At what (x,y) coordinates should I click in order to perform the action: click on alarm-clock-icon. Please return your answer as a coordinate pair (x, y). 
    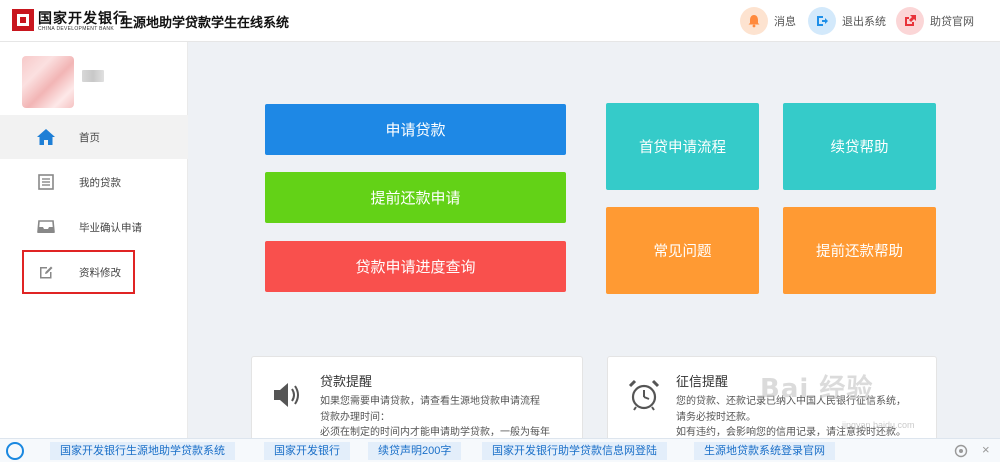
    Looking at the image, I should click on (644, 395).